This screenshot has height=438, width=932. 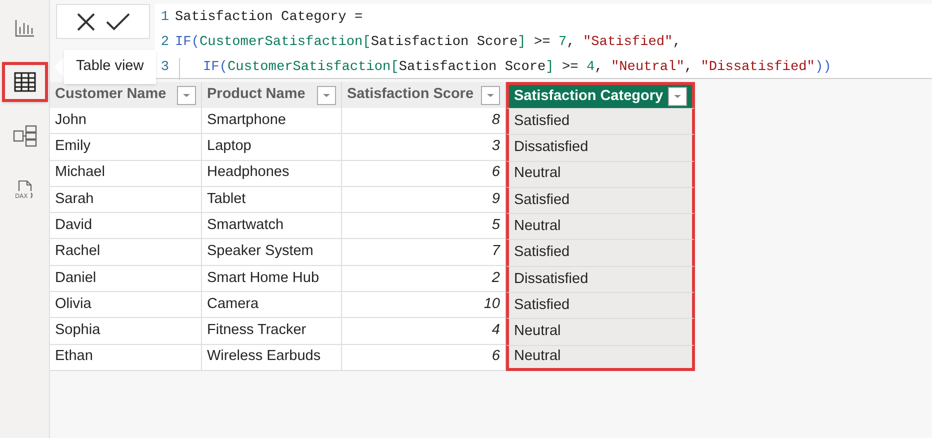 I want to click on table-cell: Tablet, so click(x=272, y=200).